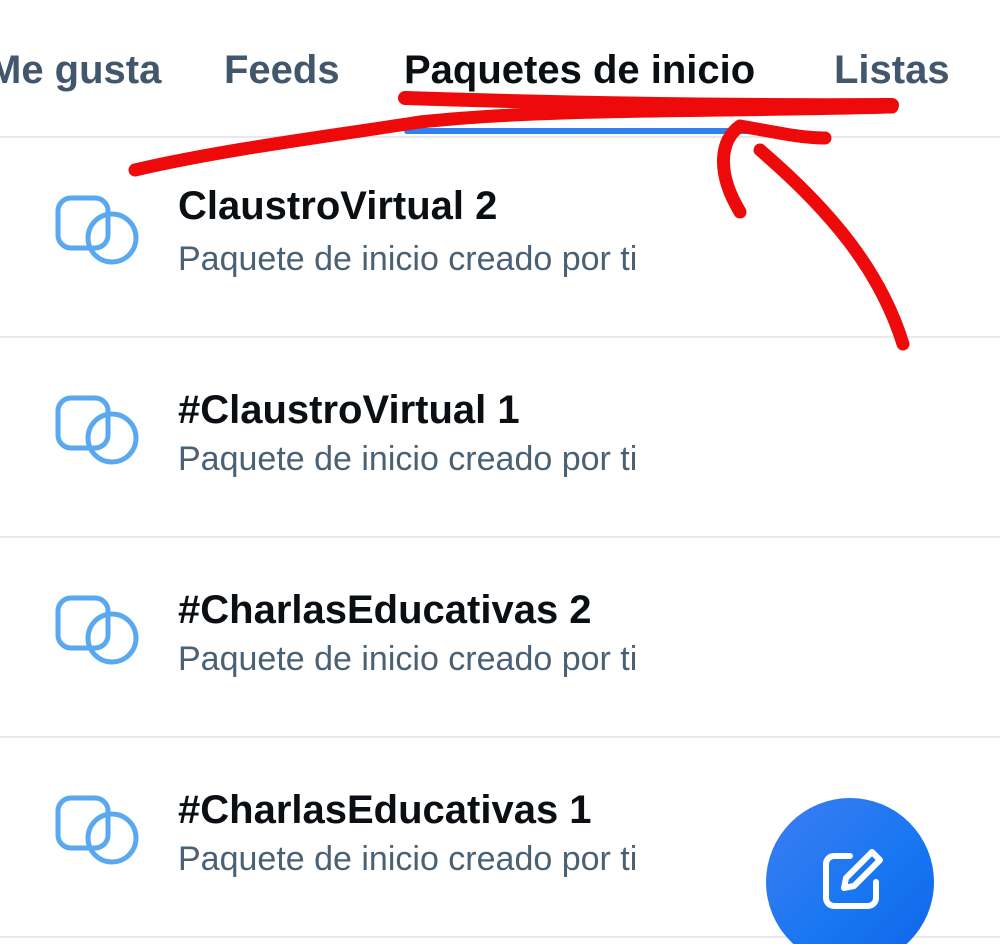  Describe the element at coordinates (579, 70) in the screenshot. I see `tab-starter-packs: Paquetes de inicio` at that location.